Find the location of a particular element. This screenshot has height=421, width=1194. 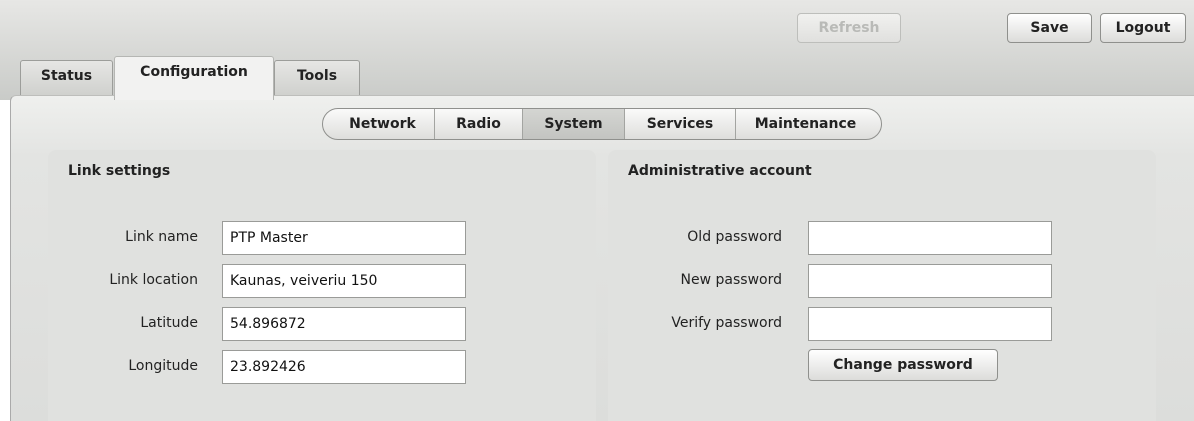

subnav-system: System is located at coordinates (574, 124).